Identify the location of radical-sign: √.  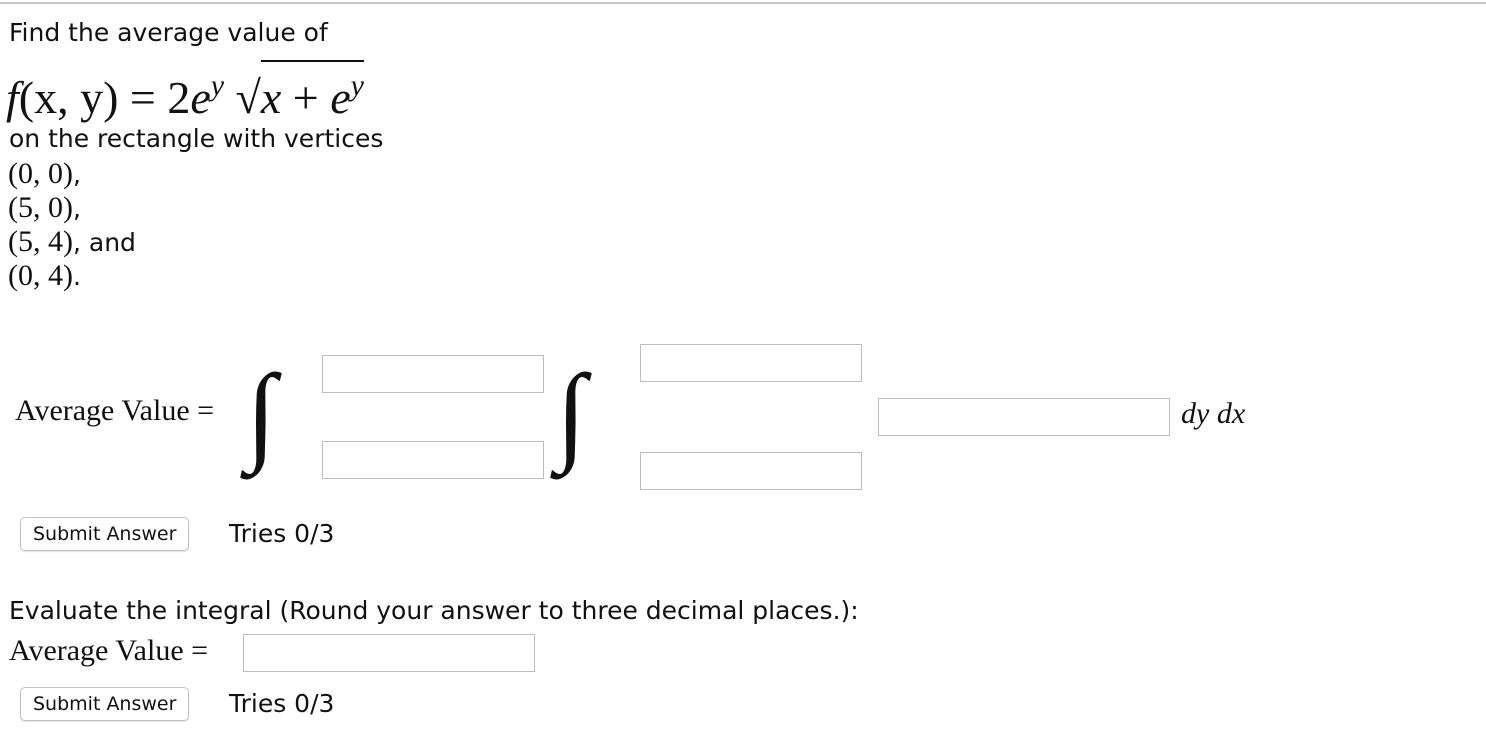
(248, 97).